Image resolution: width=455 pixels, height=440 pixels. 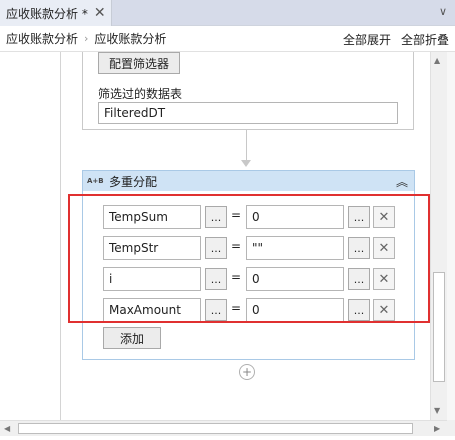 I want to click on vertical-scroll-thumb, so click(x=439, y=327).